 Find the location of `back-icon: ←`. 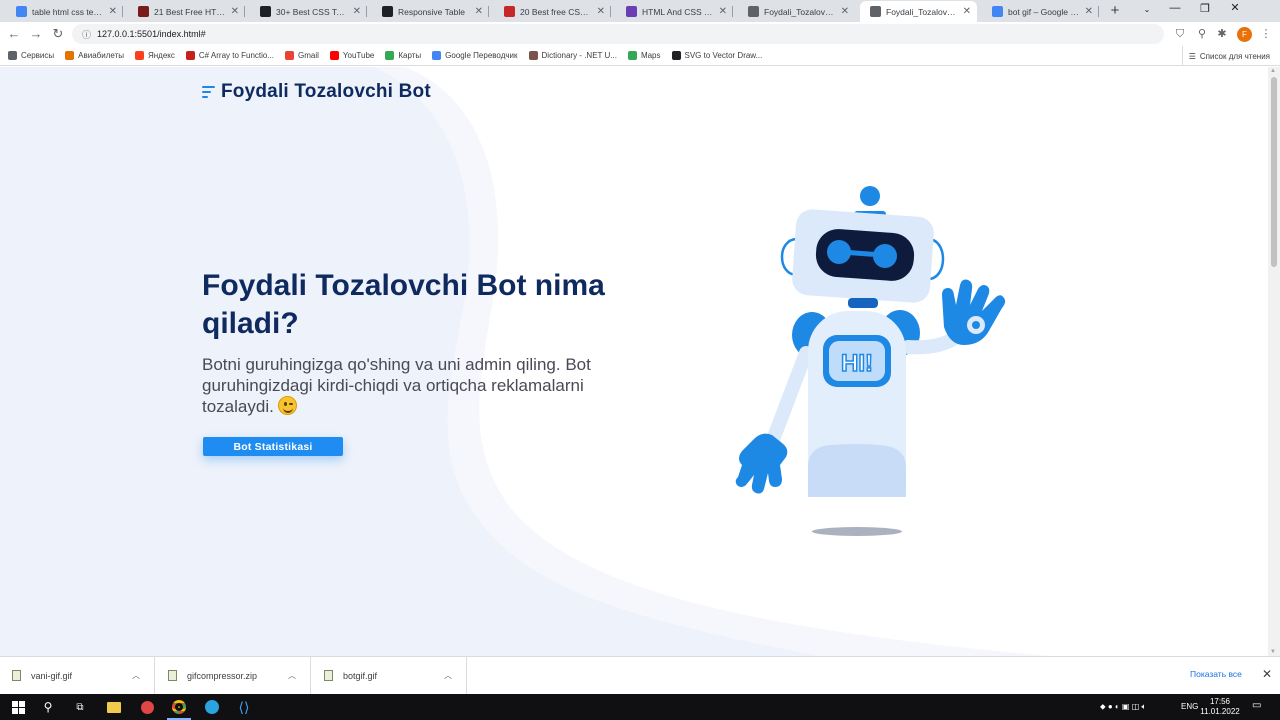

back-icon: ← is located at coordinates (14, 34).